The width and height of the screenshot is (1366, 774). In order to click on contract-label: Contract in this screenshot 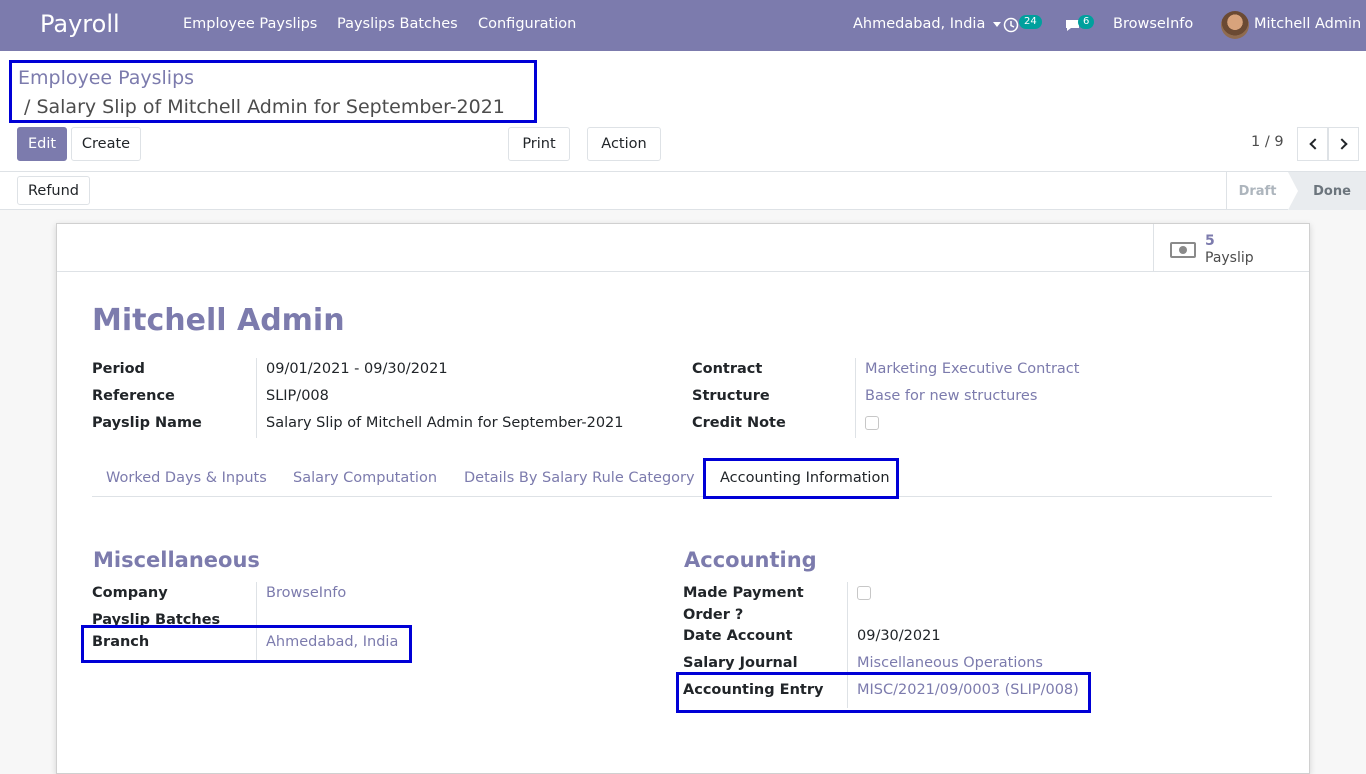, I will do `click(727, 369)`.